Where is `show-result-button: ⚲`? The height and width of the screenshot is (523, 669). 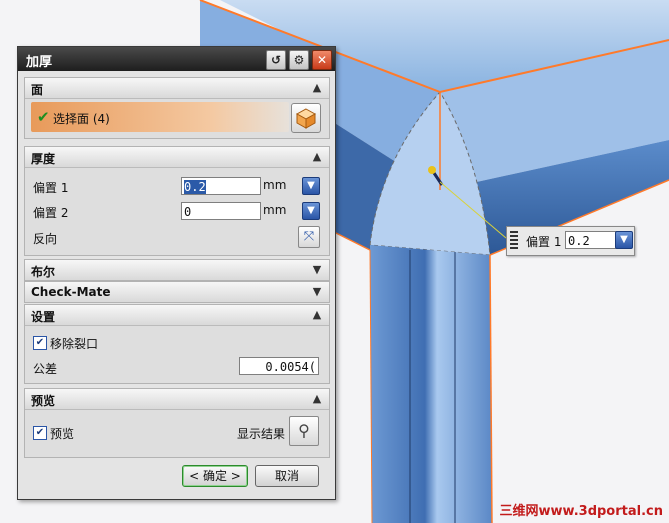
show-result-button: ⚲ is located at coordinates (304, 431).